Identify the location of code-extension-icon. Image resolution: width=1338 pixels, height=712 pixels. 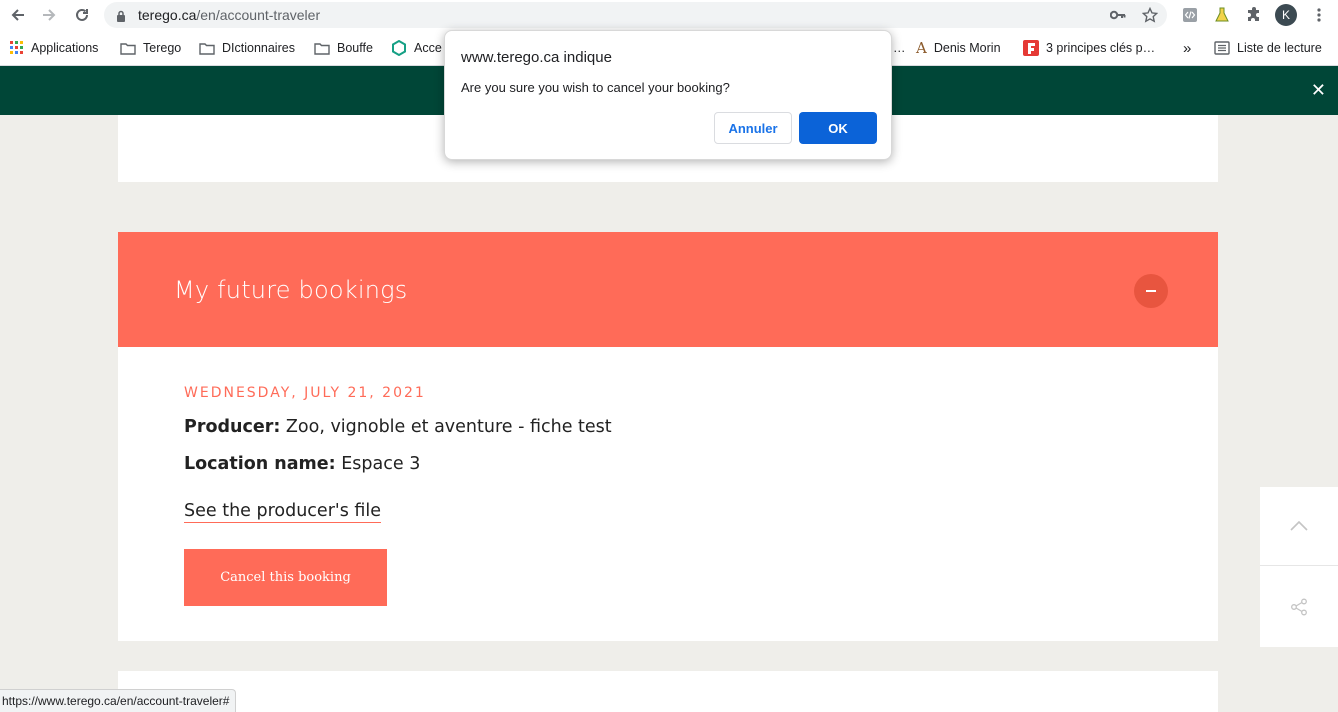
(1190, 15).